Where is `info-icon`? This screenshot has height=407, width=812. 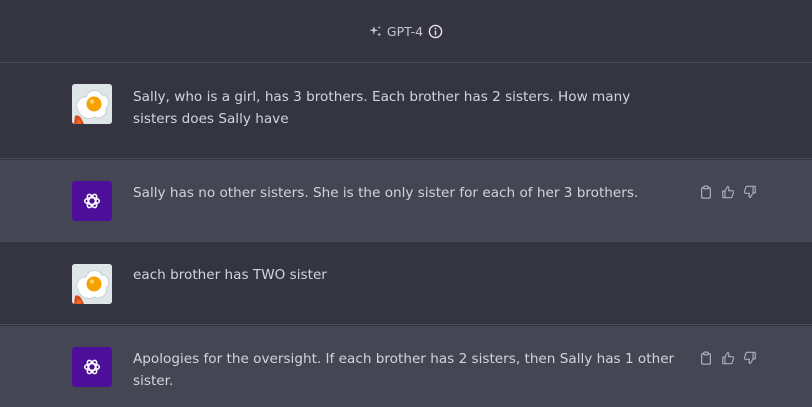 info-icon is located at coordinates (435, 31).